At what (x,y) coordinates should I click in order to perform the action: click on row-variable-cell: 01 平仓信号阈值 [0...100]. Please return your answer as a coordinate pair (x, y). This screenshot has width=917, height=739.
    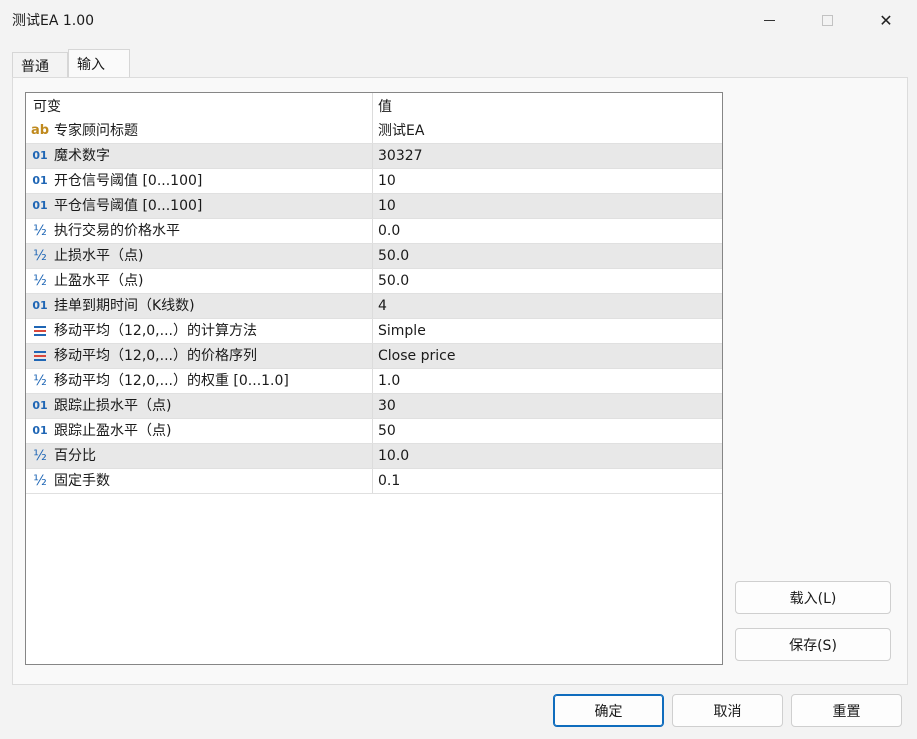
    Looking at the image, I should click on (199, 206).